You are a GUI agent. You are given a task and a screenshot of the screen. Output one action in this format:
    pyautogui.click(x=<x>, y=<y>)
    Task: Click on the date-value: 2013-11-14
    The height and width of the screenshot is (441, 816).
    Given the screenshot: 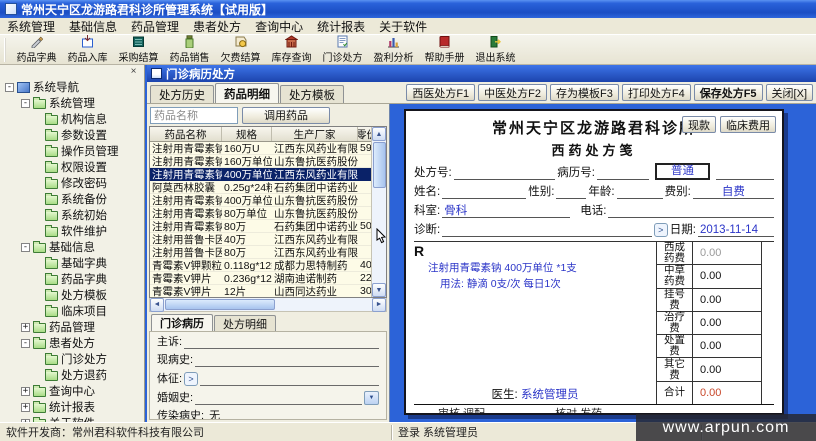 What is the action you would take?
    pyautogui.click(x=736, y=230)
    